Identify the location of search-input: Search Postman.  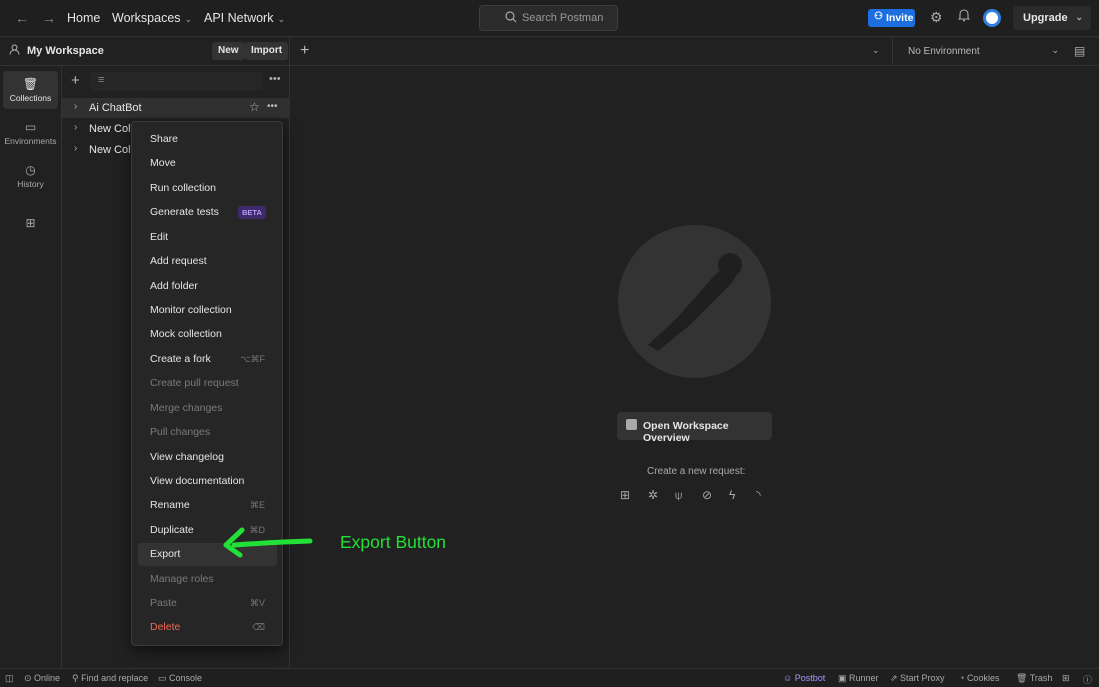
(548, 18).